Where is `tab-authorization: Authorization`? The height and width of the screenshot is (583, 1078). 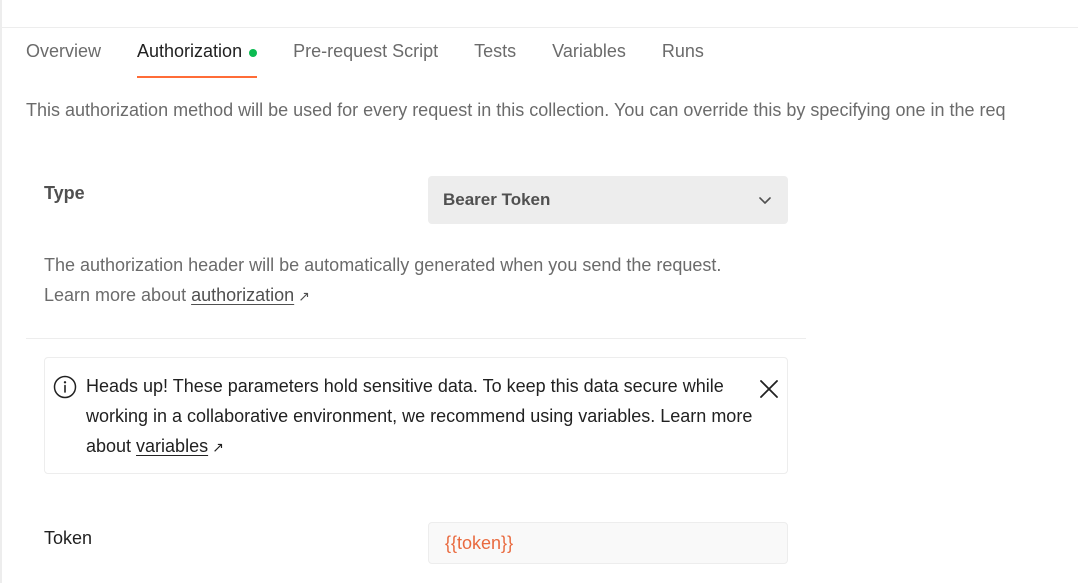
tab-authorization: Authorization is located at coordinates (197, 58).